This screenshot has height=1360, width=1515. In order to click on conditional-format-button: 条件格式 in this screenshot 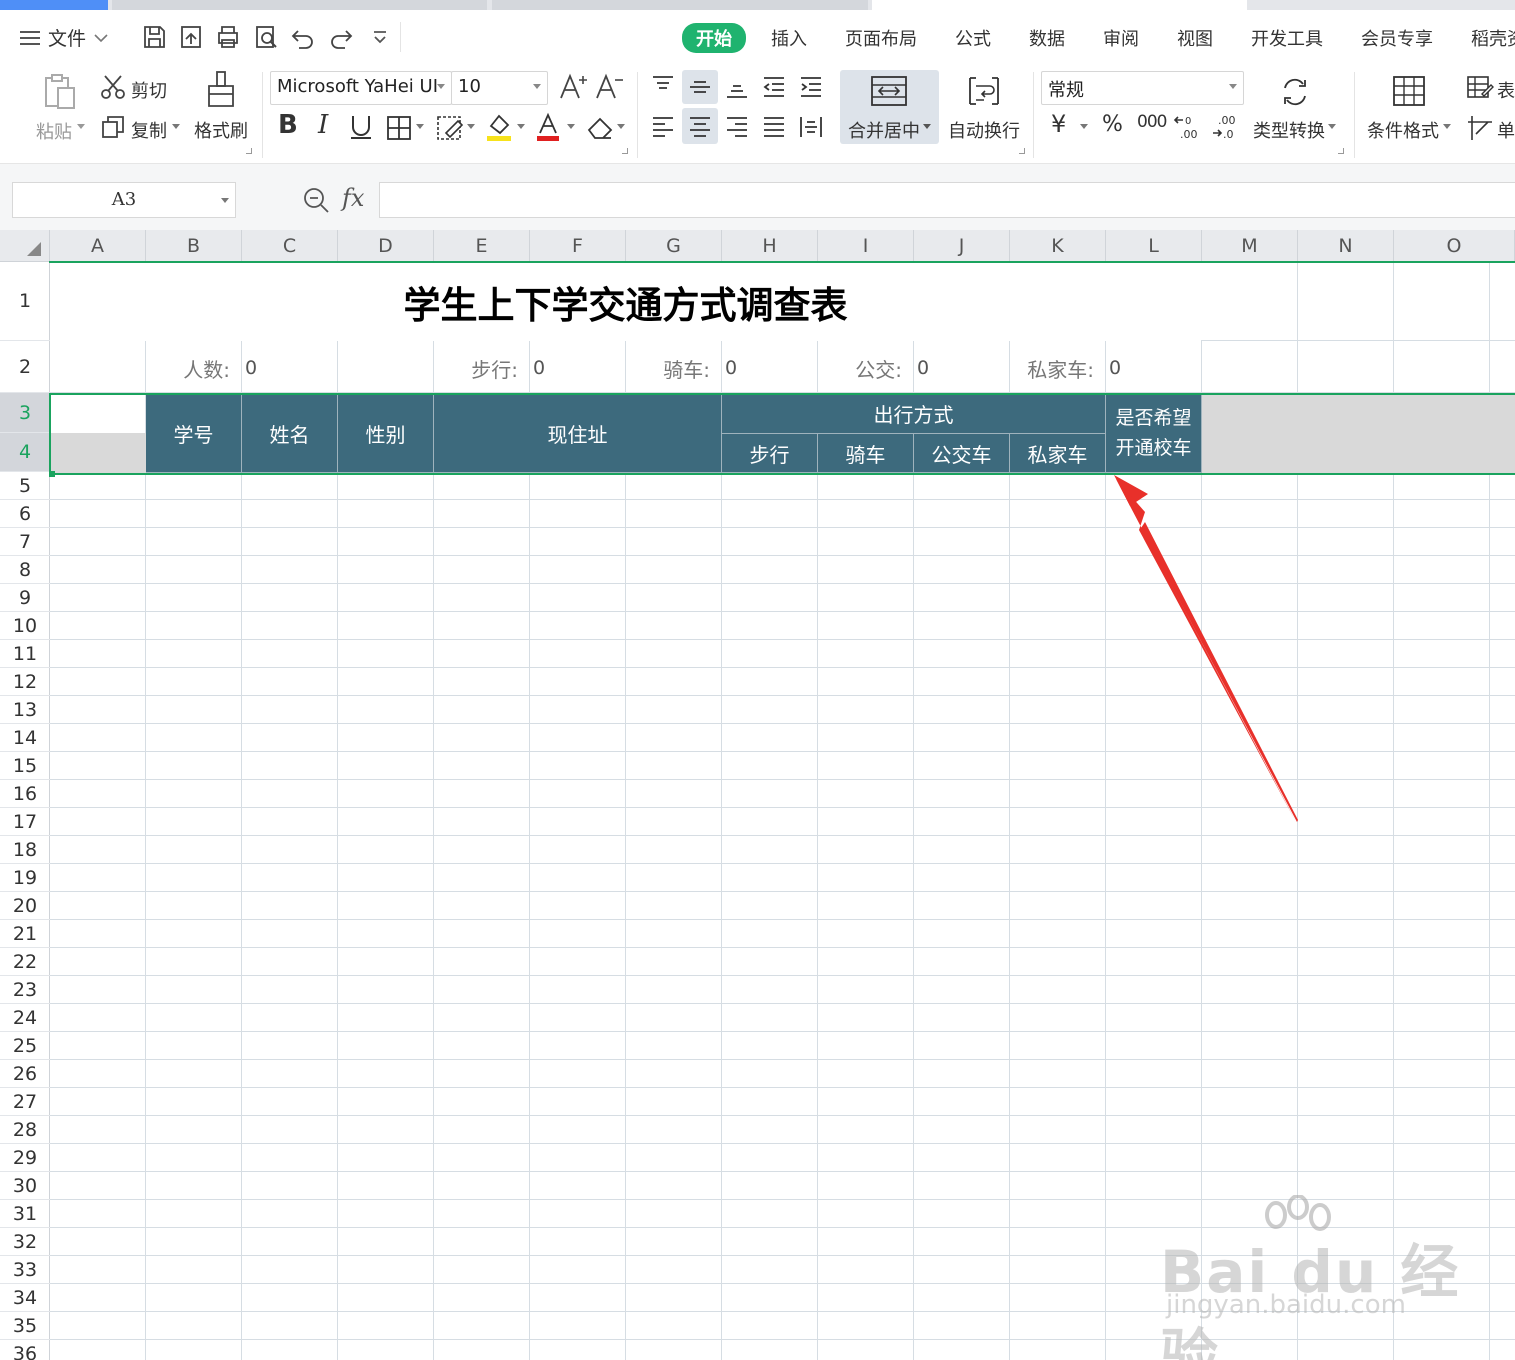, I will do `click(1403, 130)`.